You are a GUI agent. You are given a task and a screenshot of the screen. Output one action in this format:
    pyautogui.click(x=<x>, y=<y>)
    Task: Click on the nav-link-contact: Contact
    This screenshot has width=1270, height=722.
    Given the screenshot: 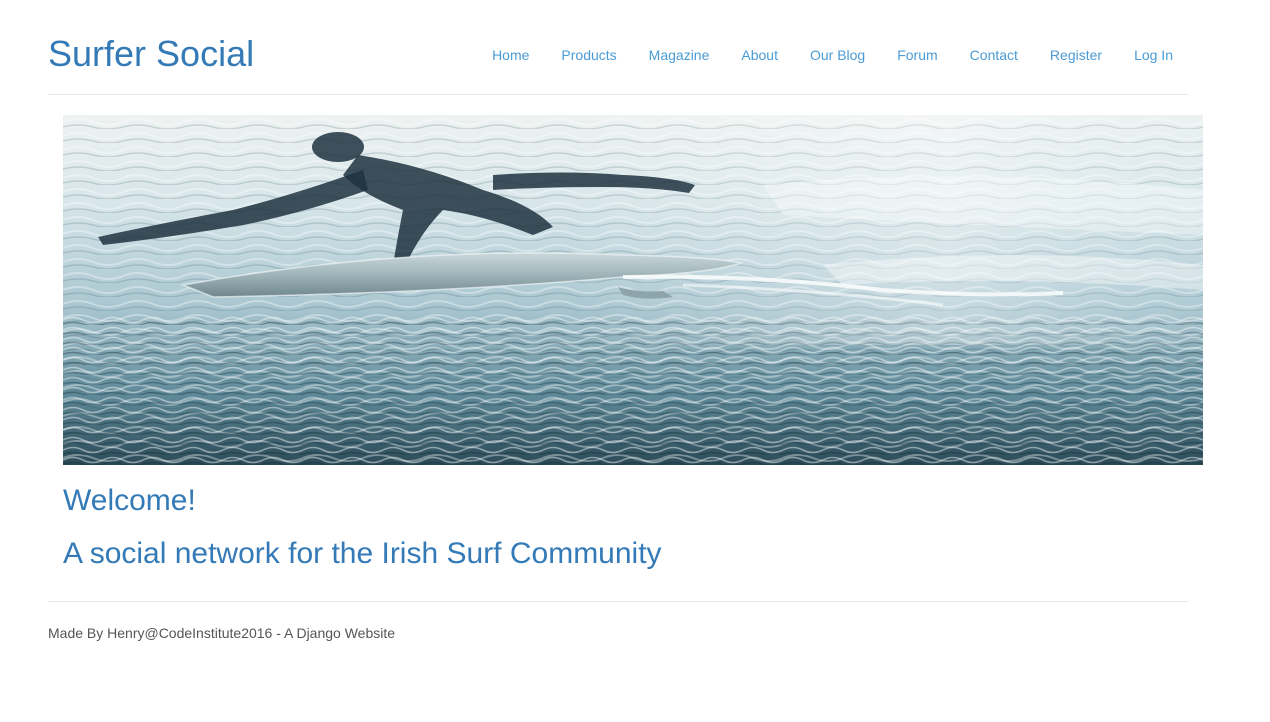 What is the action you would take?
    pyautogui.click(x=994, y=55)
    